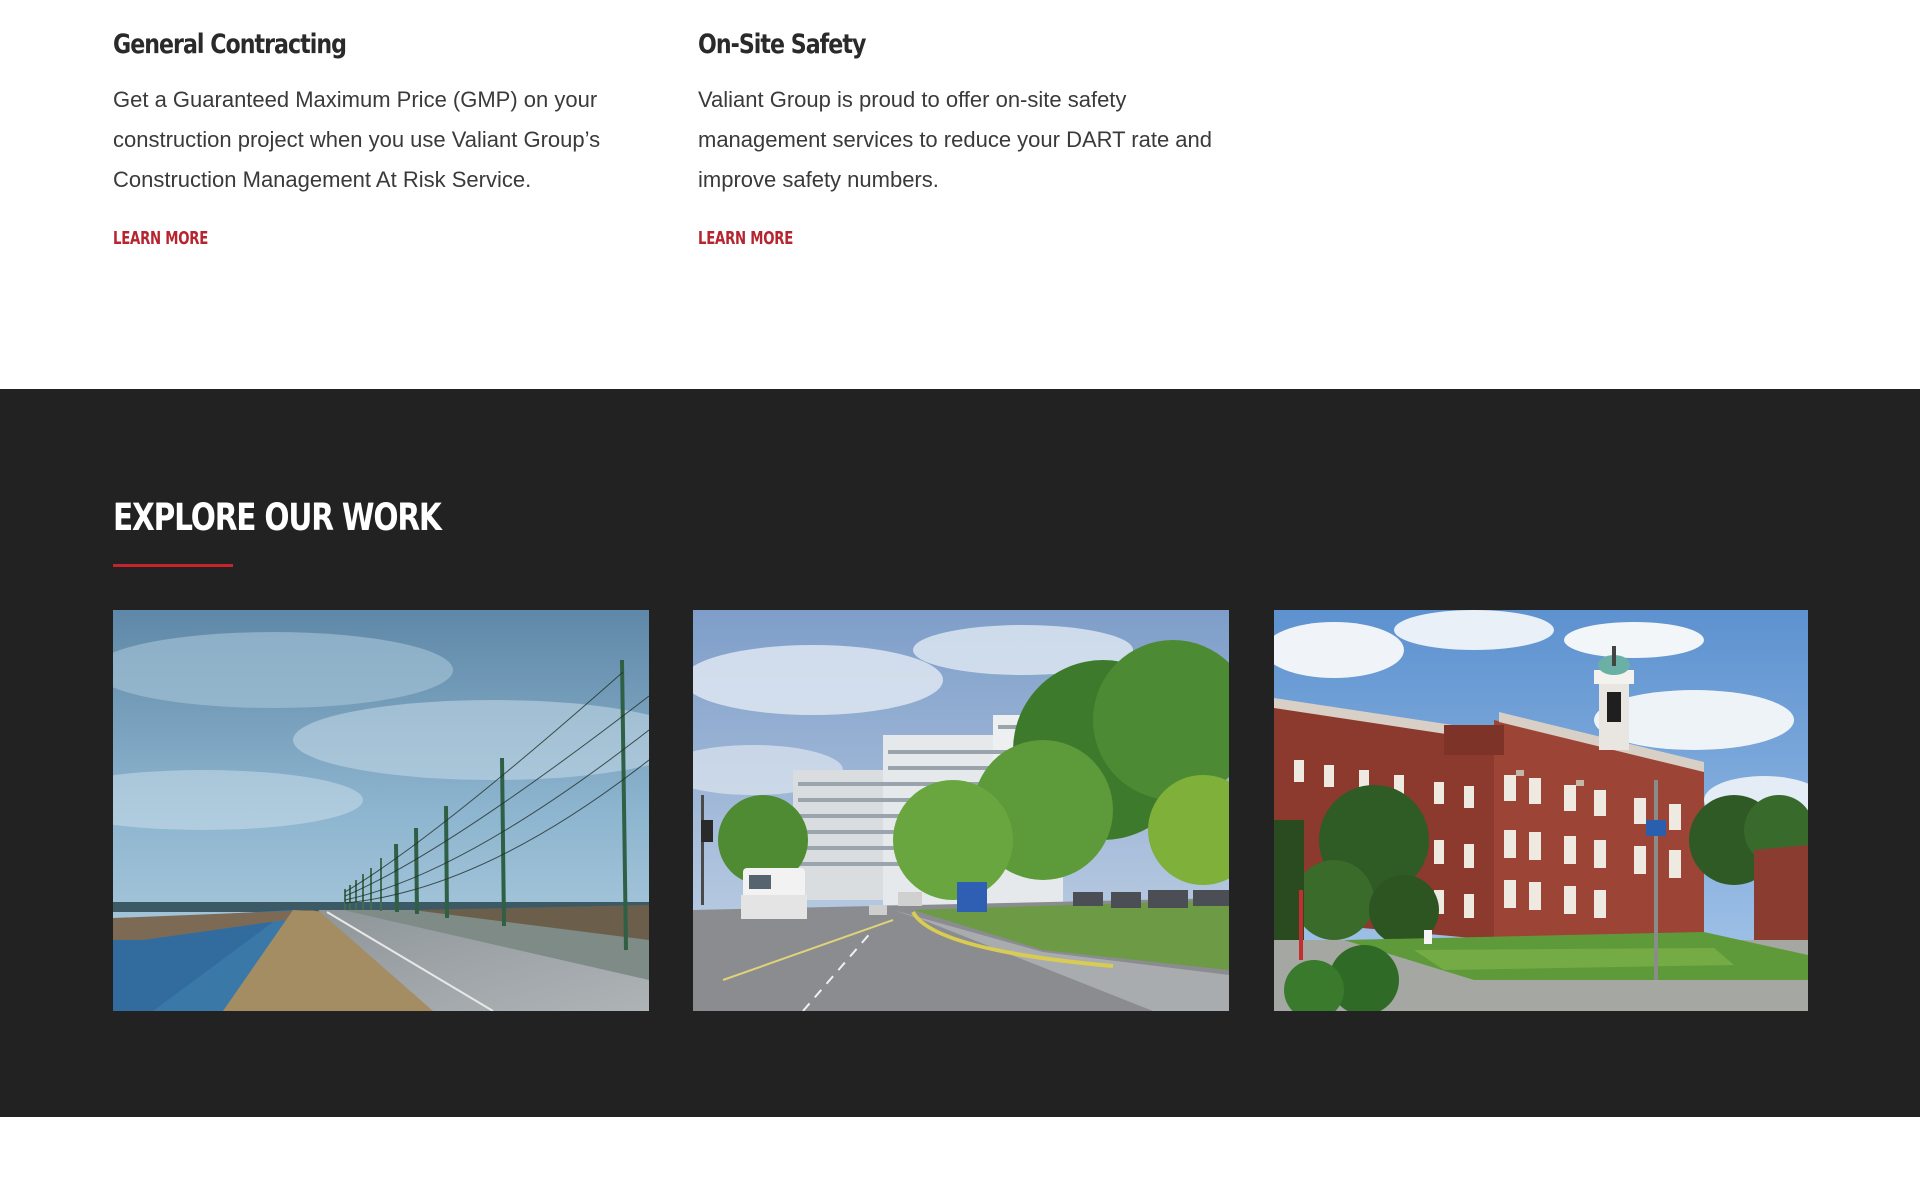 Image resolution: width=1920 pixels, height=1200 pixels. I want to click on service-title: General Contracting, so click(230, 44).